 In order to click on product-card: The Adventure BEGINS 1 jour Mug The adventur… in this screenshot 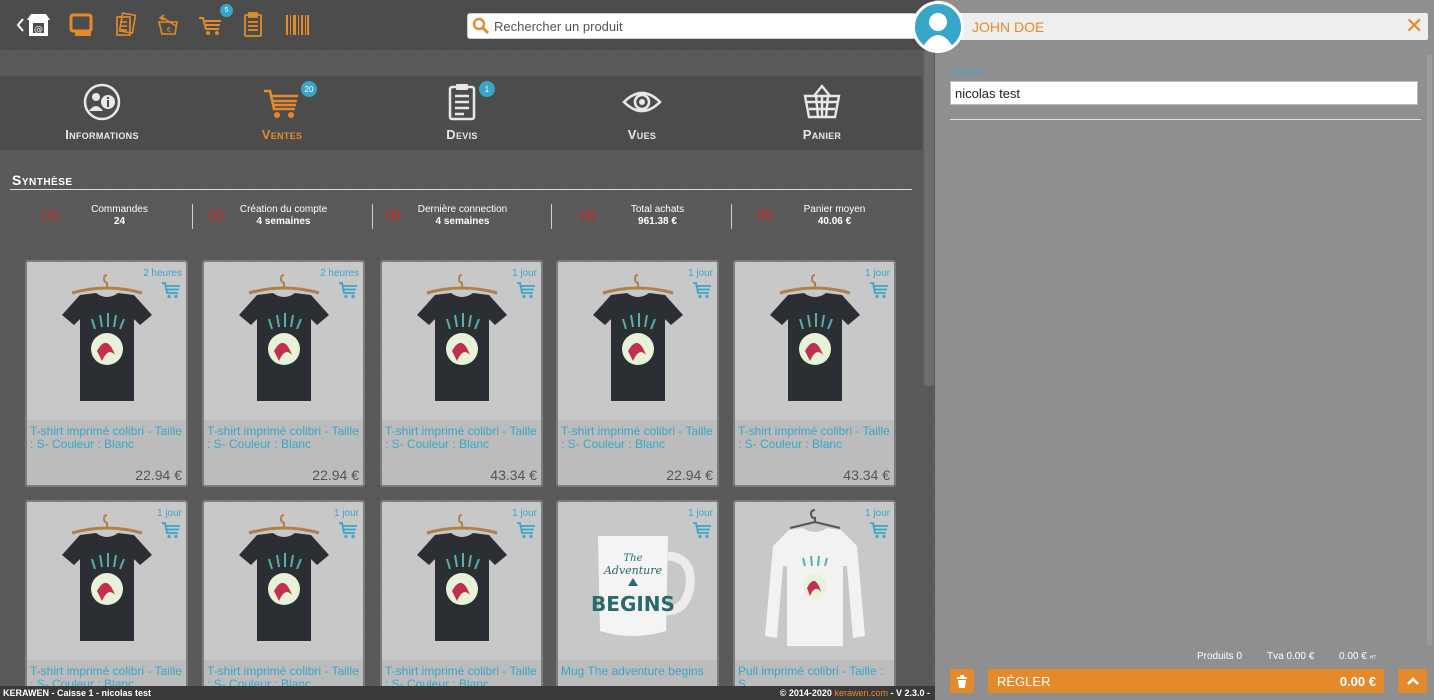, I will do `click(637, 600)`.